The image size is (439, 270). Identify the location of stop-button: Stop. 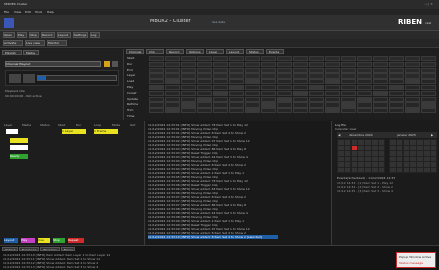
(59, 240).